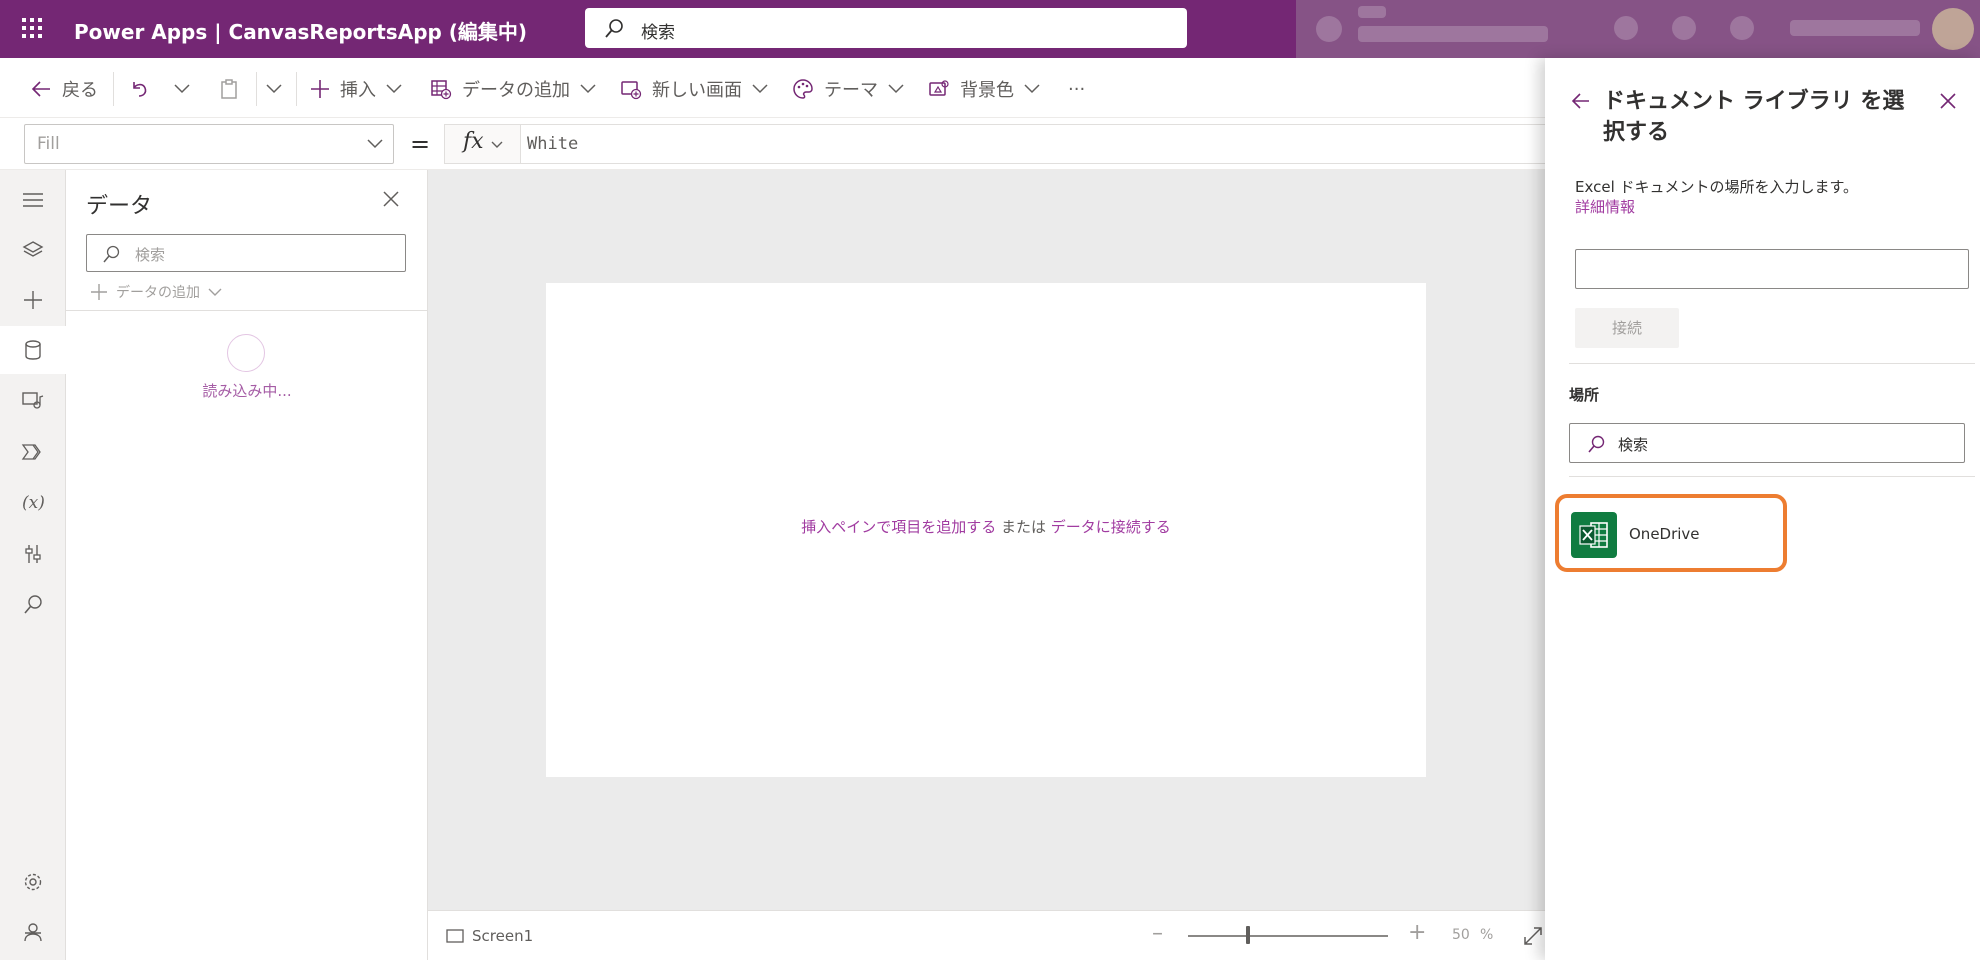 The image size is (1980, 960). What do you see at coordinates (886, 28) in the screenshot?
I see `global-search-input: 検索` at bounding box center [886, 28].